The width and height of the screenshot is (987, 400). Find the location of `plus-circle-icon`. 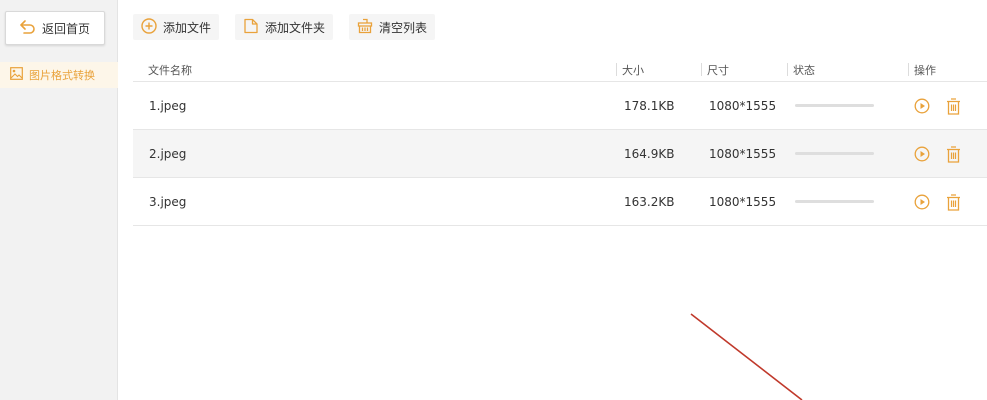

plus-circle-icon is located at coordinates (149, 27).